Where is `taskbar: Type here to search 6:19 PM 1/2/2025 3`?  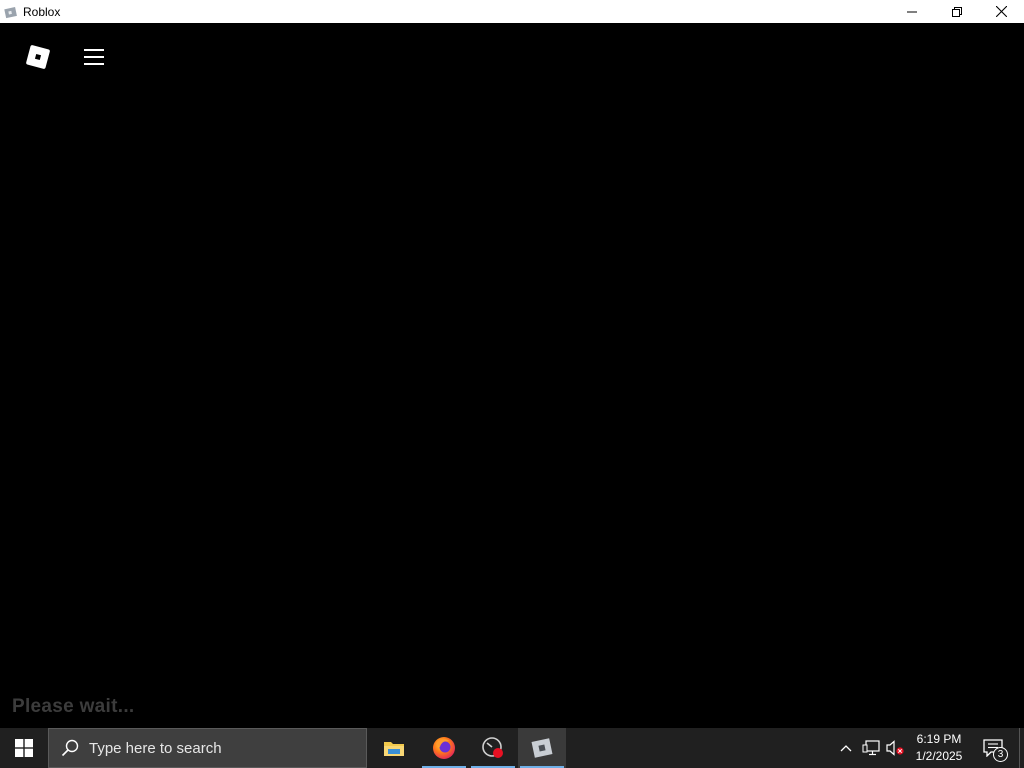
taskbar: Type here to search 6:19 PM 1/2/2025 3 is located at coordinates (512, 748).